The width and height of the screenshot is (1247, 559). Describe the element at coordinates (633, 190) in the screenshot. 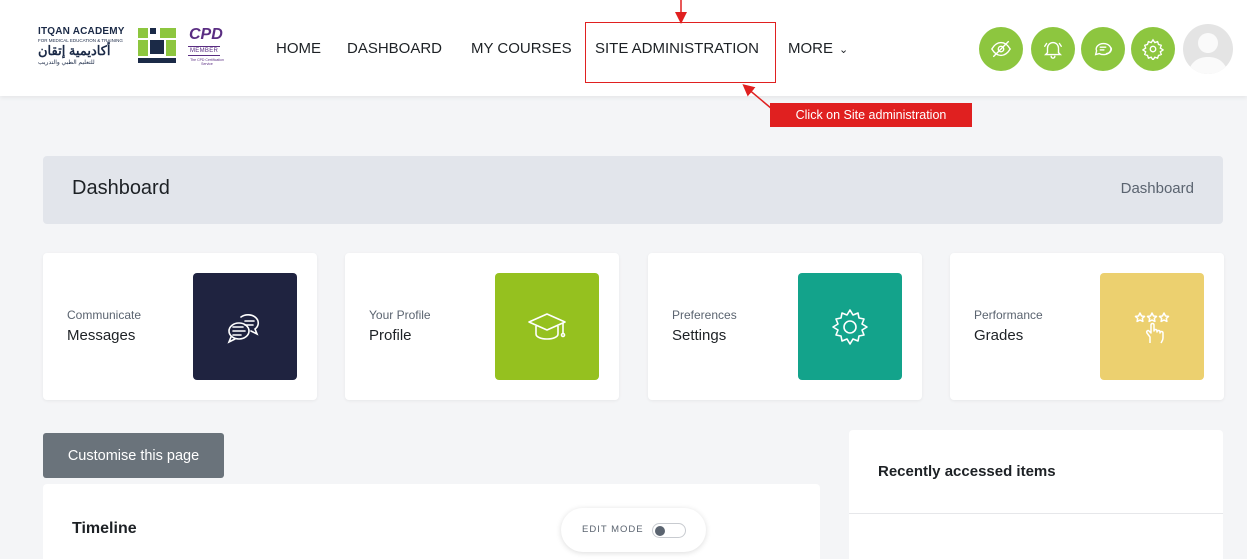

I see `page-header: Dashboard Dashboard` at that location.